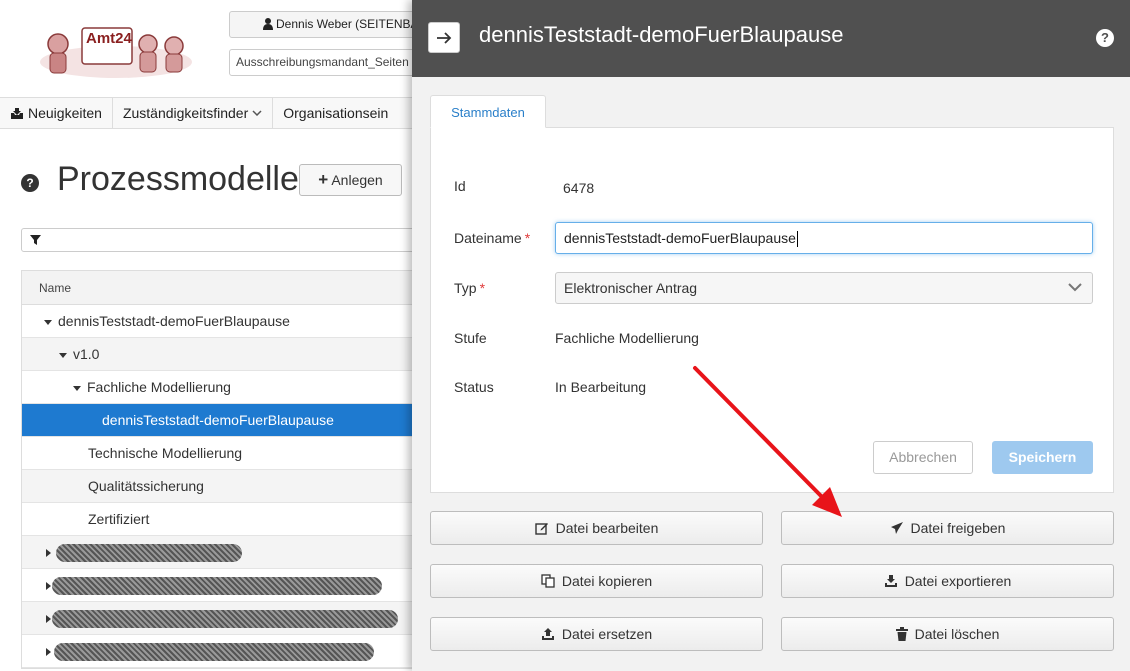 Image resolution: width=1130 pixels, height=671 pixels. I want to click on create-button-label: Anlegen, so click(357, 180).